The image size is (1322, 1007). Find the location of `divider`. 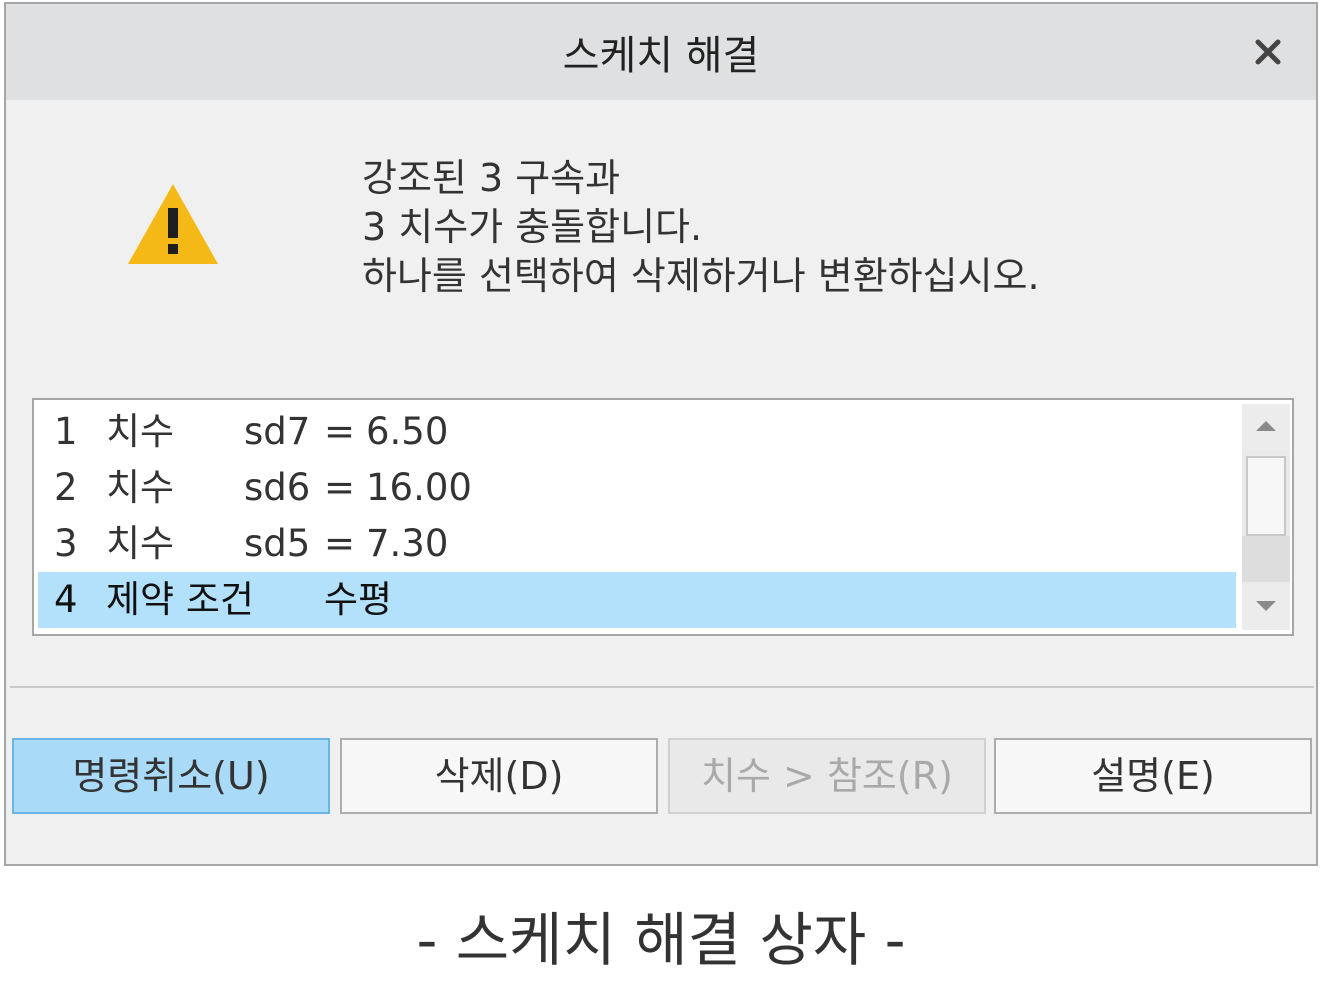

divider is located at coordinates (662, 687).